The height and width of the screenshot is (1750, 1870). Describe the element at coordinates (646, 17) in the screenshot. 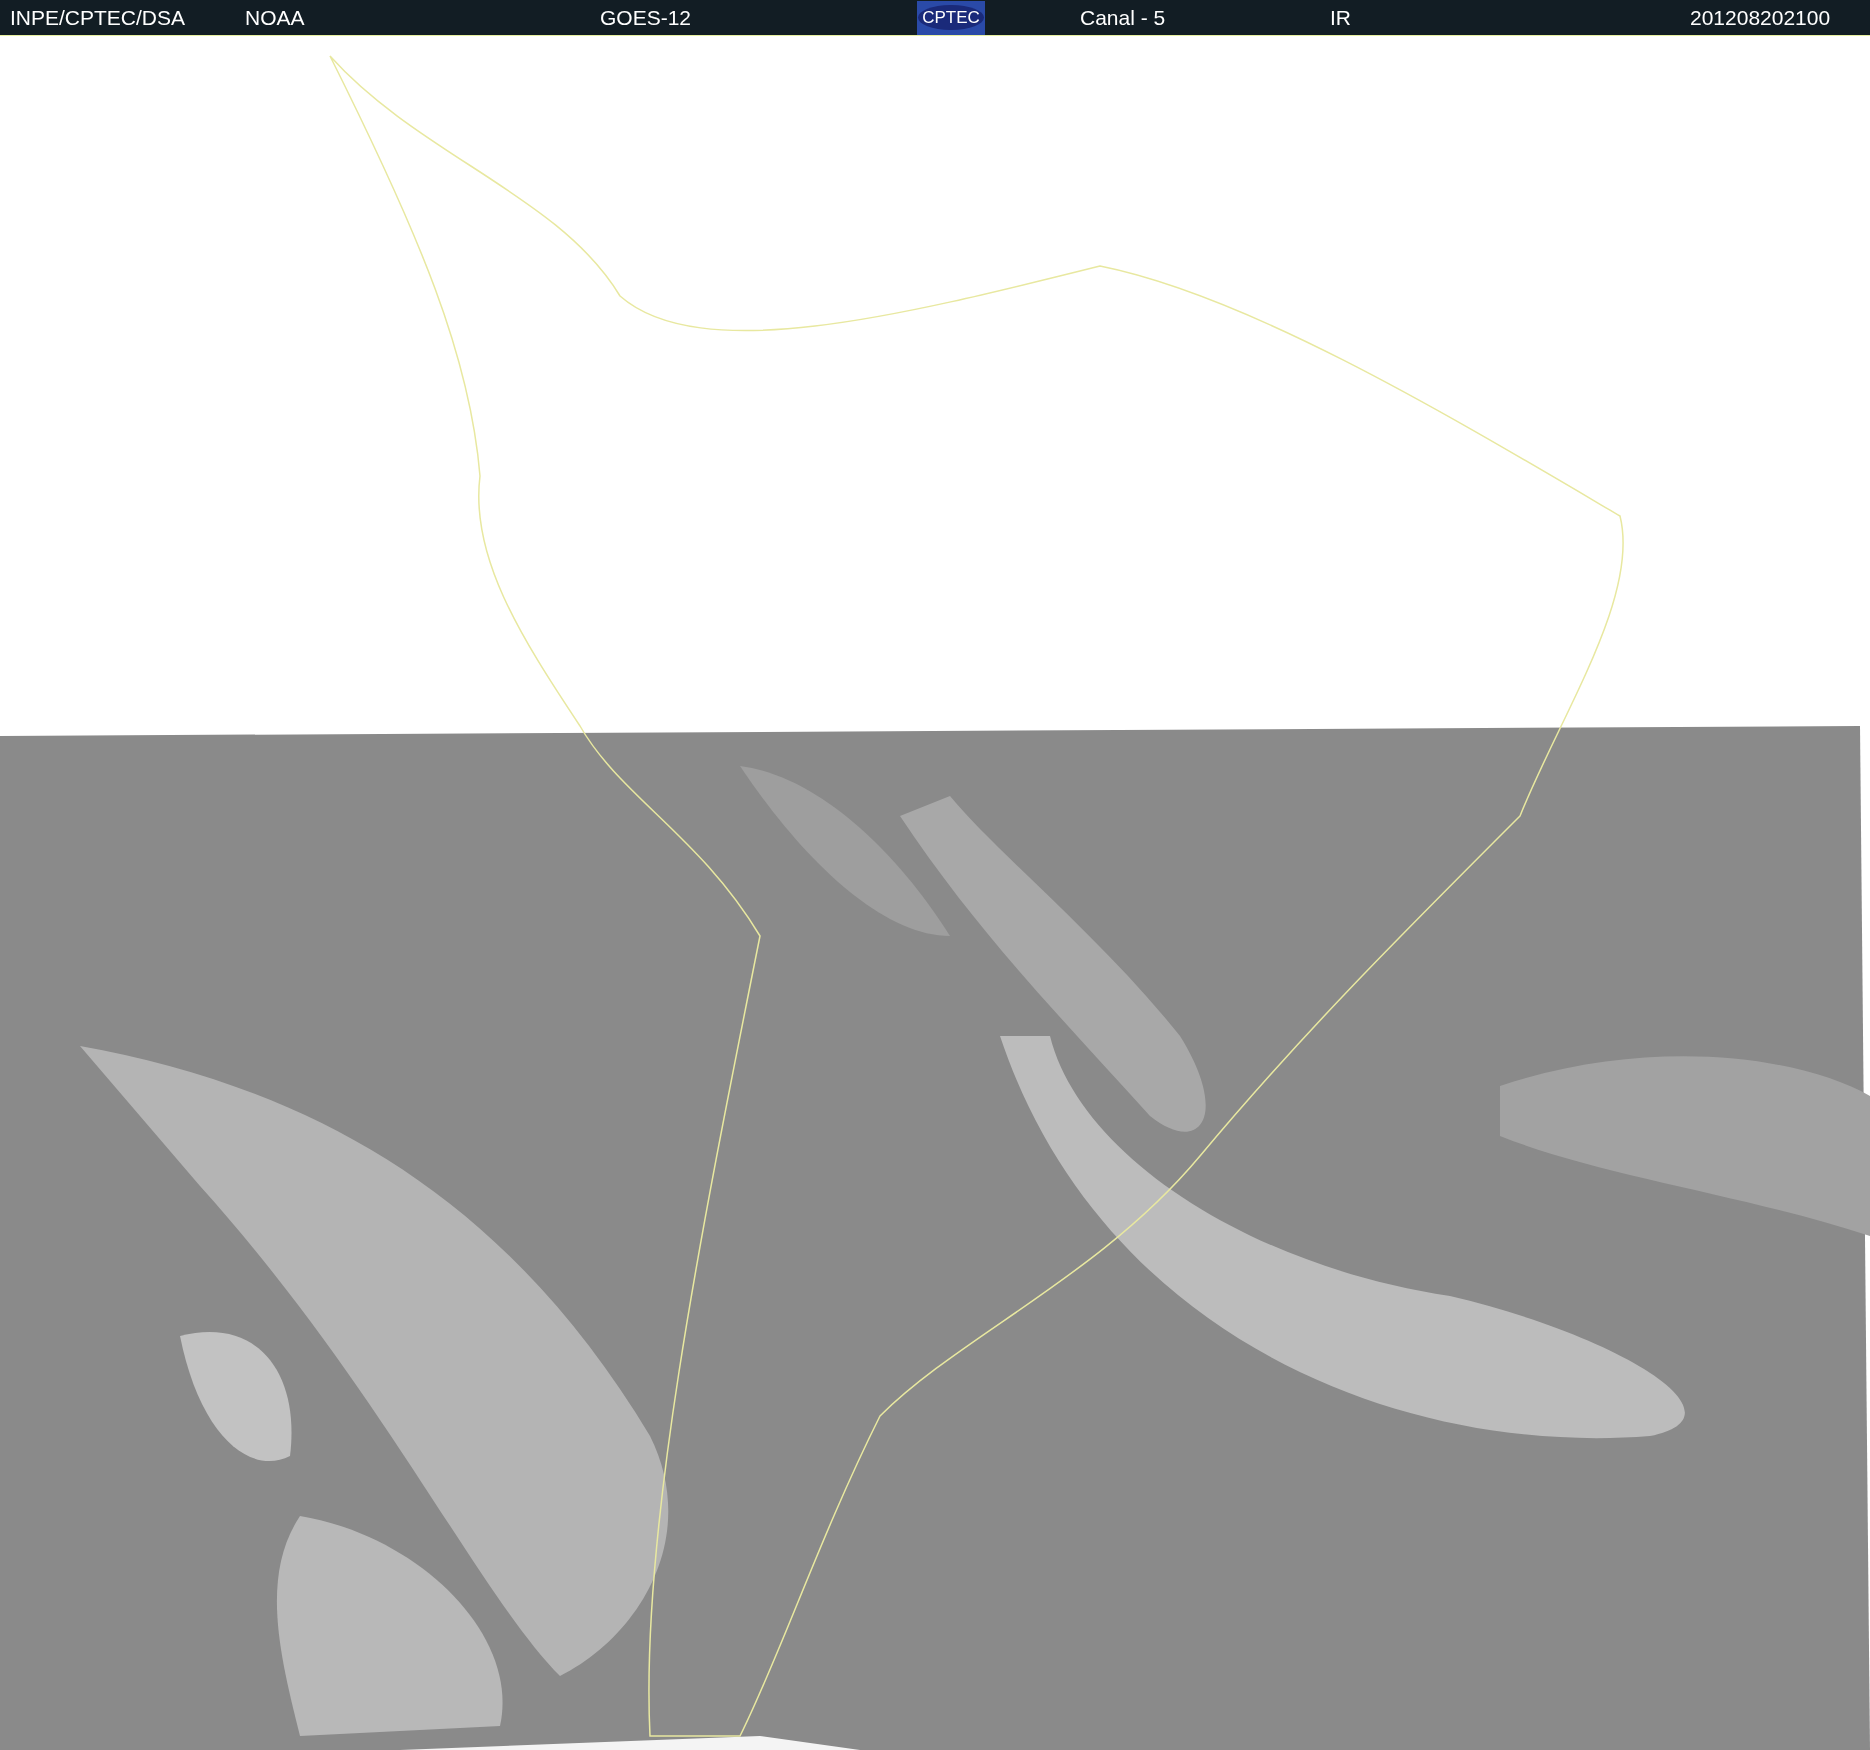

I see `header-label: GOES-12` at that location.